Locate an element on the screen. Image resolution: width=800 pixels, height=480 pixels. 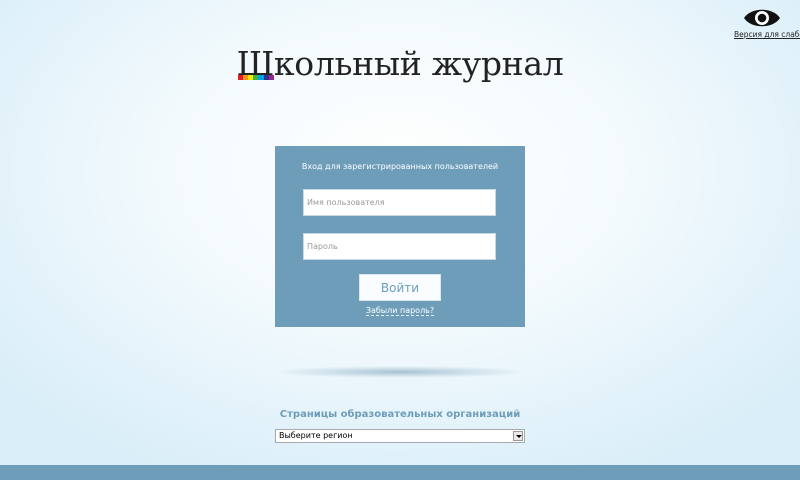
organizations-heading: Страницы образовательных организаций is located at coordinates (400, 414).